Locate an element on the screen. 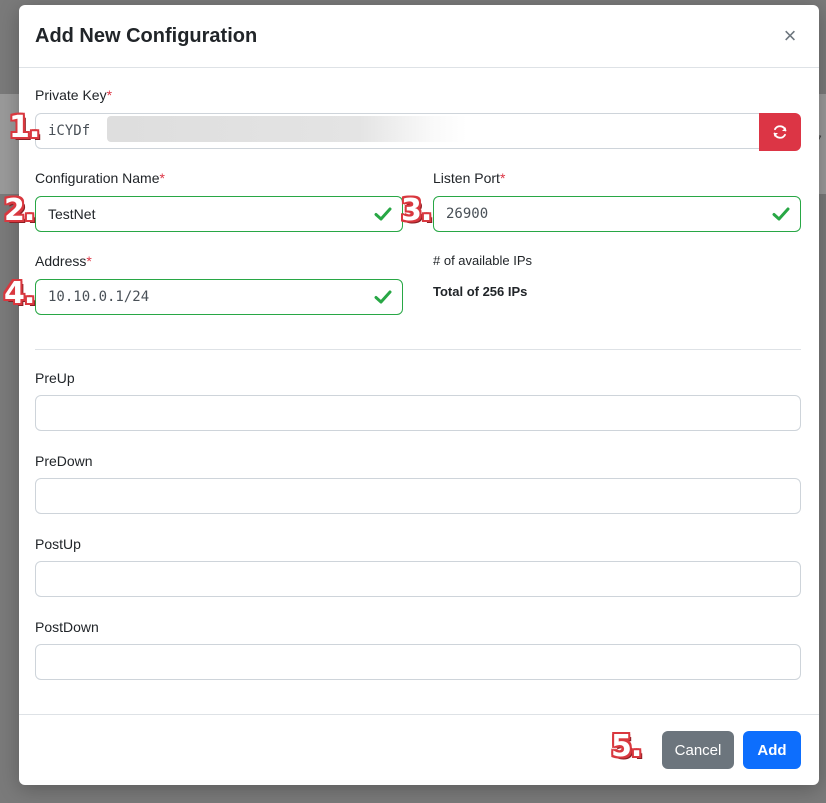 The width and height of the screenshot is (826, 803). available-ips-value: Total of 256 IPs is located at coordinates (480, 291).